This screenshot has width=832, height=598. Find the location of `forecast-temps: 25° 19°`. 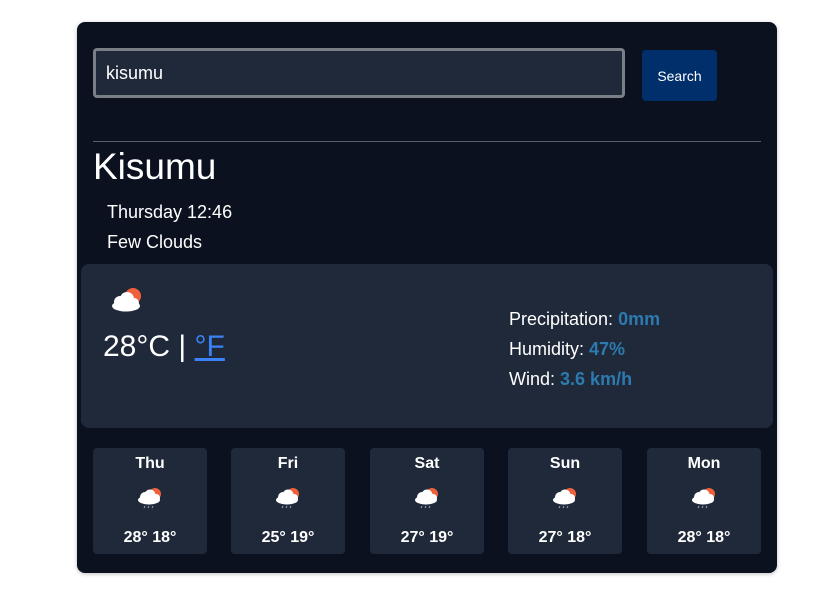

forecast-temps: 25° 19° is located at coordinates (288, 538).